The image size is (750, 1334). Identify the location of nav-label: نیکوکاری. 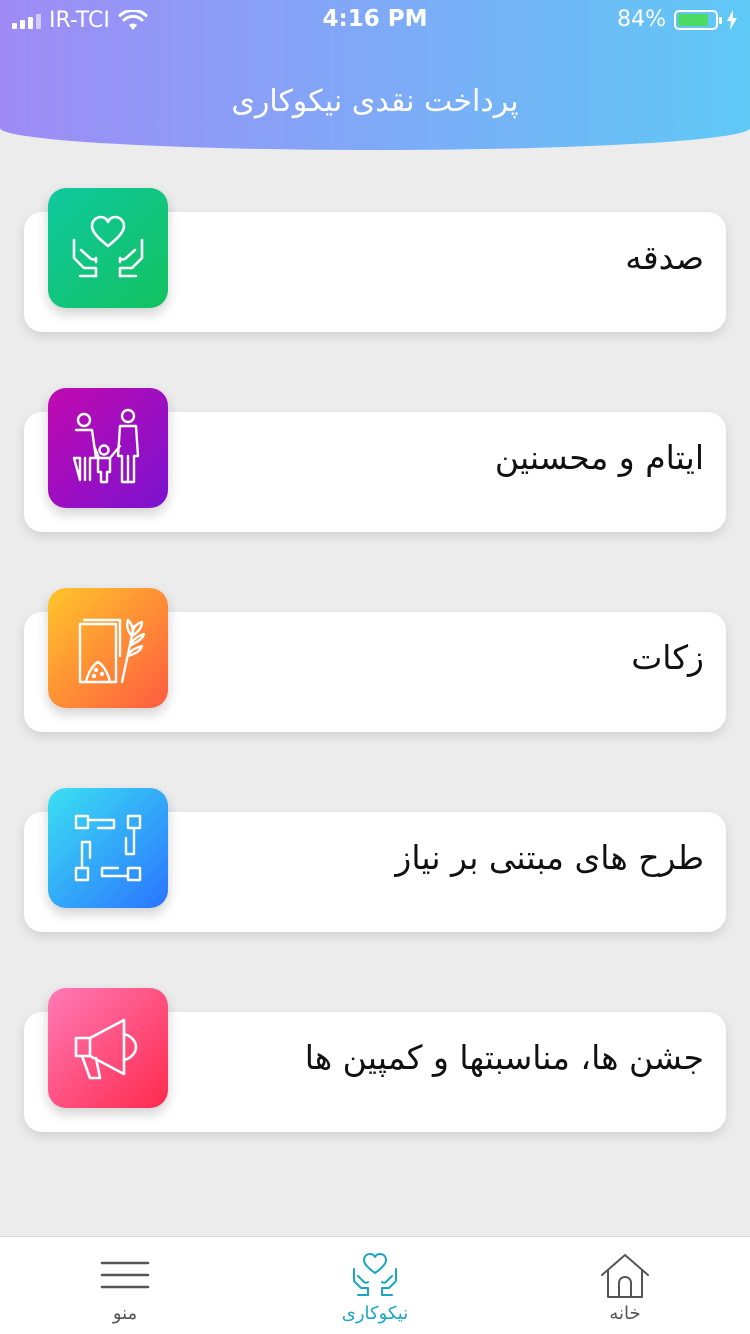
(375, 1313).